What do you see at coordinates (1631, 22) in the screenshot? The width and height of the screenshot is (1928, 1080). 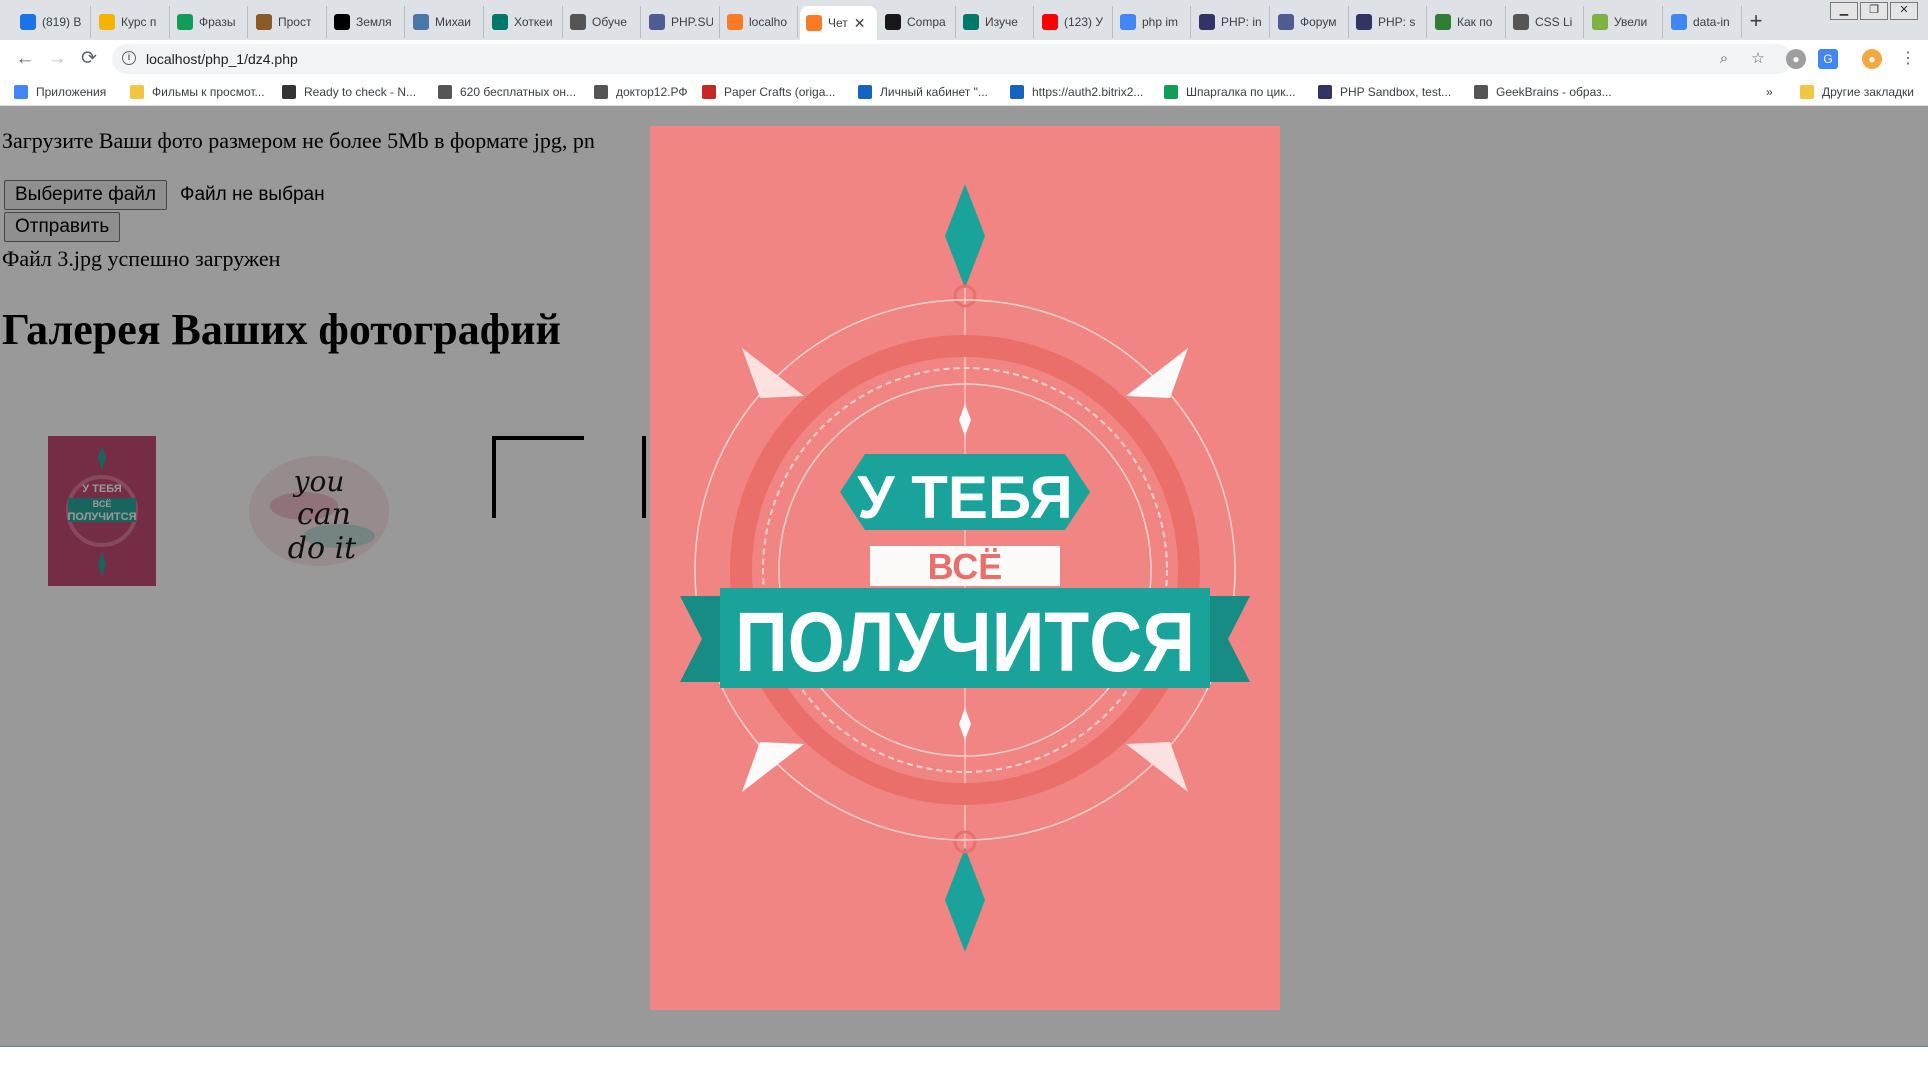 I see `tab-title: Увели` at bounding box center [1631, 22].